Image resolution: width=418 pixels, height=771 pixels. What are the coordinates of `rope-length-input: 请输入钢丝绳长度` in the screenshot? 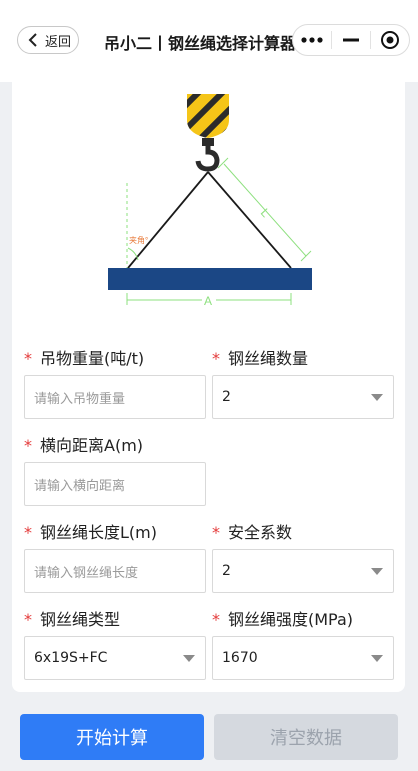 It's located at (115, 571).